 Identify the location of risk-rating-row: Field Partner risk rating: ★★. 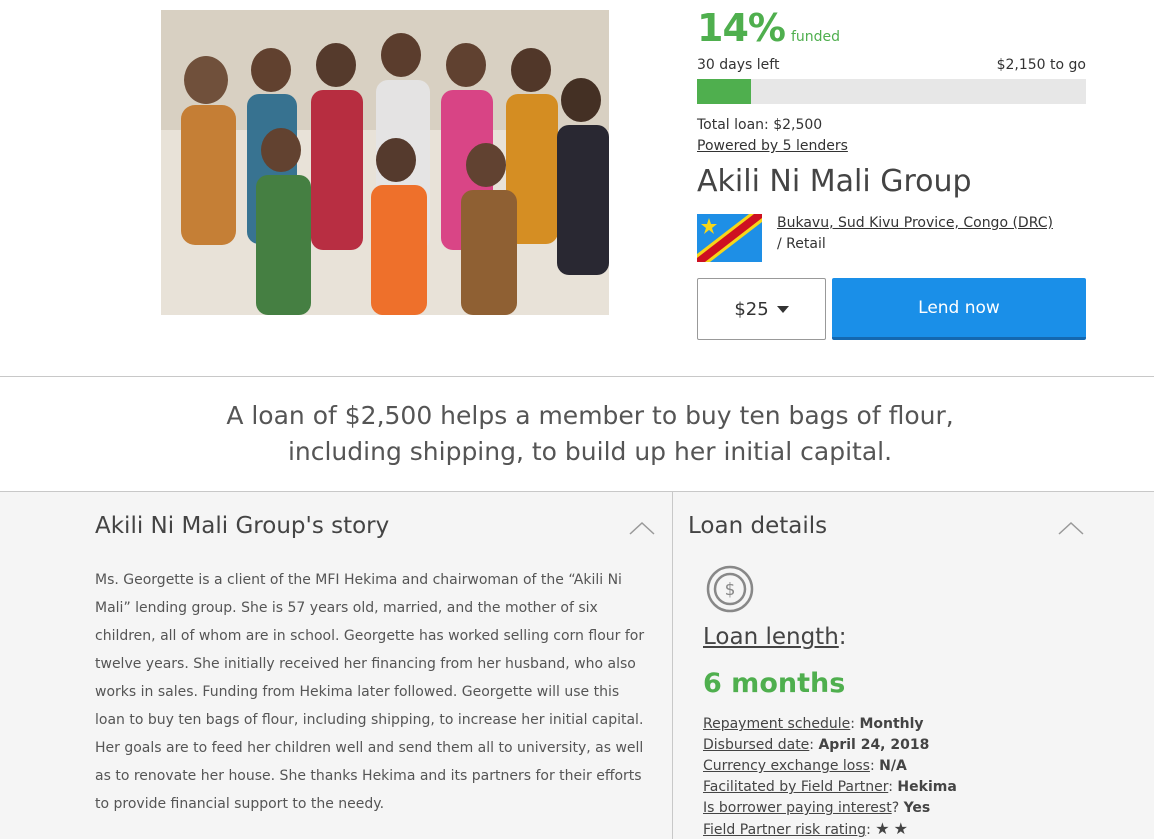
(807, 828).